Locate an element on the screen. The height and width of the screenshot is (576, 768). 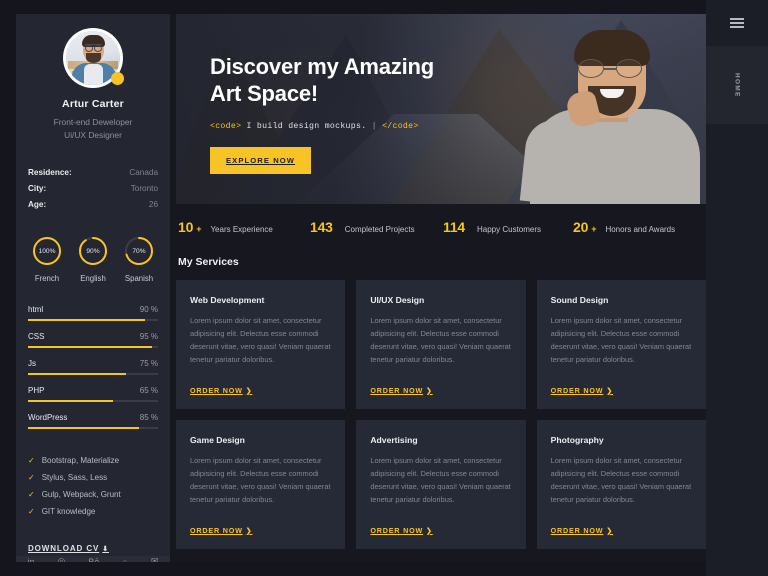
list-item: ✓ GIT knowledge is located at coordinates (93, 511).